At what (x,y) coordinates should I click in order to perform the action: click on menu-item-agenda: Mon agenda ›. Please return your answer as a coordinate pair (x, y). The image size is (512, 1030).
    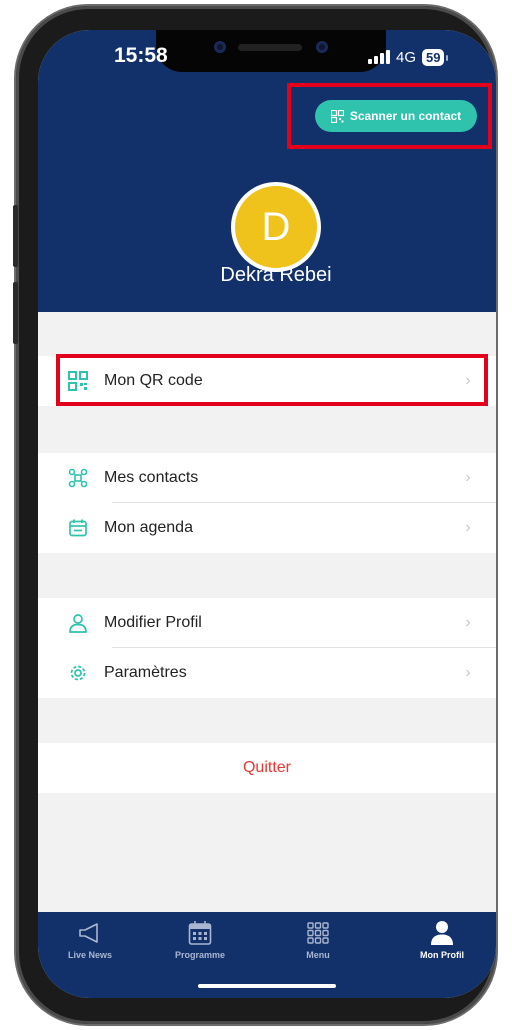
    Looking at the image, I should click on (267, 528).